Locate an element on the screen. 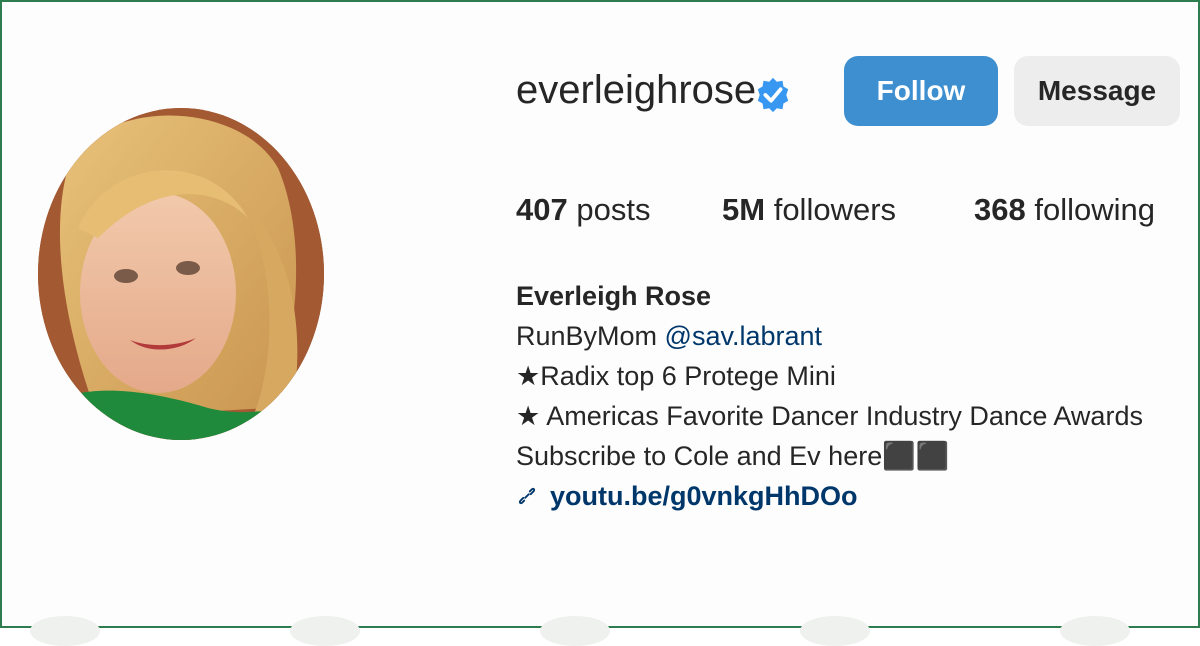  following-label: following is located at coordinates (1094, 209).